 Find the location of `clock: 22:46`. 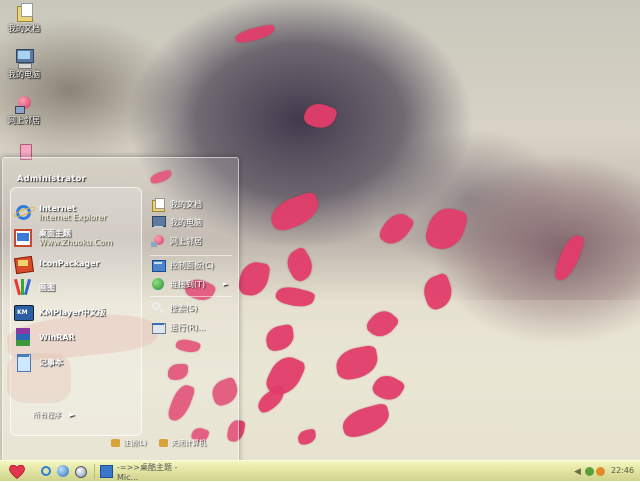

clock: 22:46 is located at coordinates (622, 470).